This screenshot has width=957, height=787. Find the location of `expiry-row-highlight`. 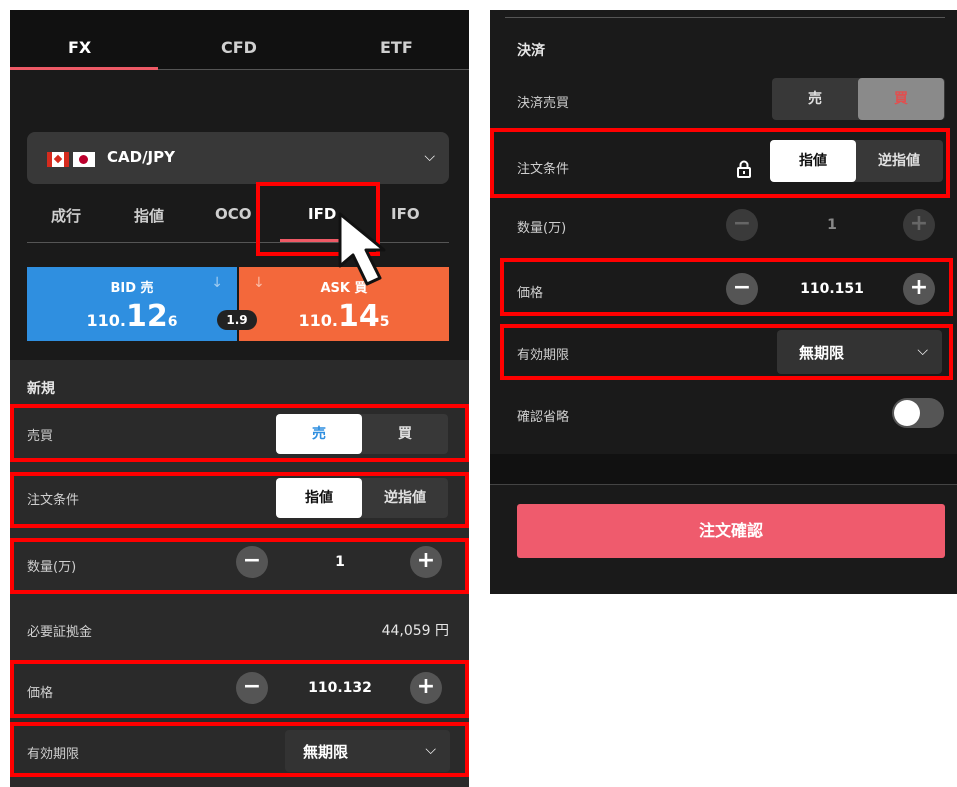

expiry-row-highlight is located at coordinates (239, 749).